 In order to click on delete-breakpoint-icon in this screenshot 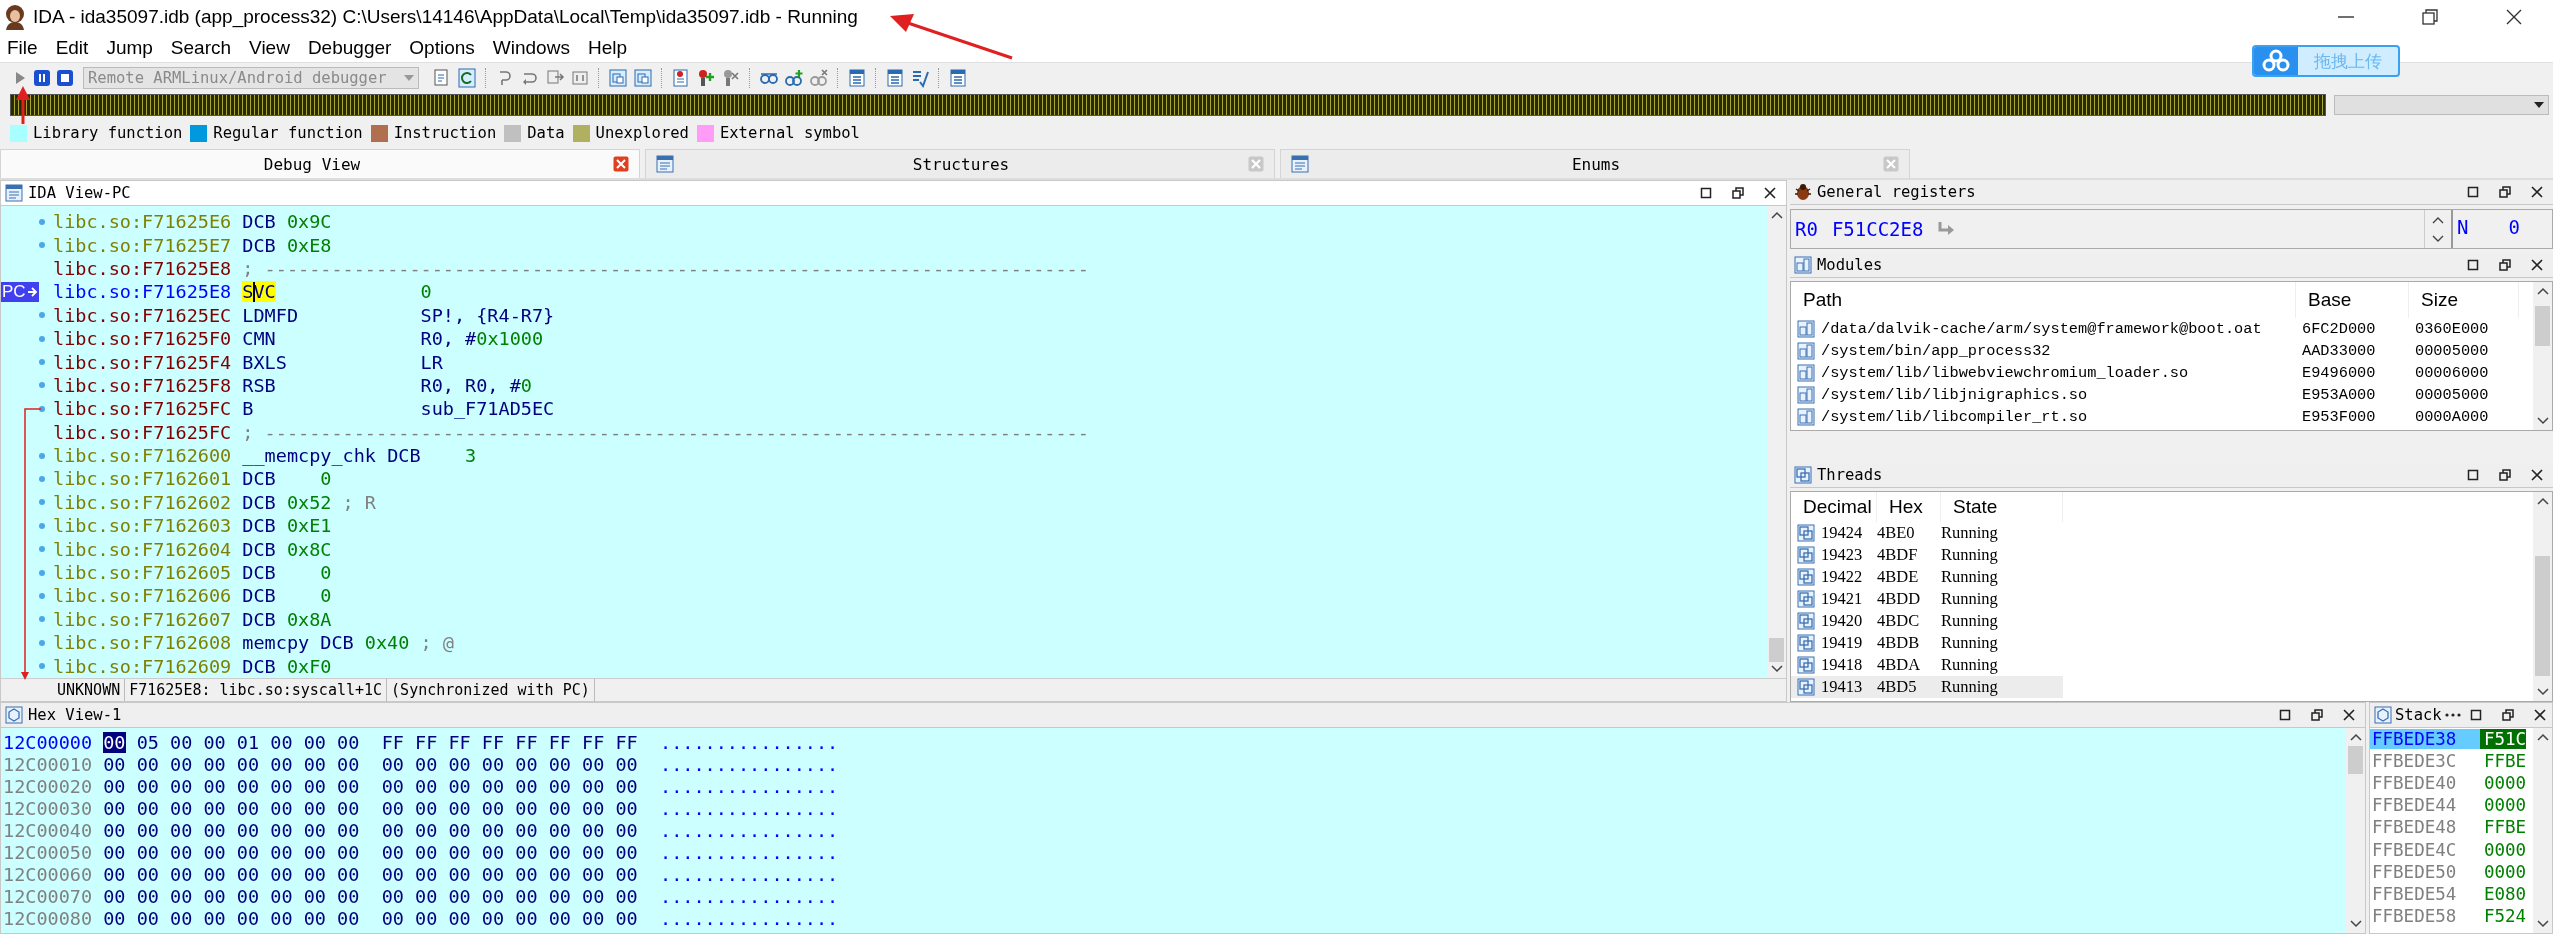, I will do `click(731, 77)`.